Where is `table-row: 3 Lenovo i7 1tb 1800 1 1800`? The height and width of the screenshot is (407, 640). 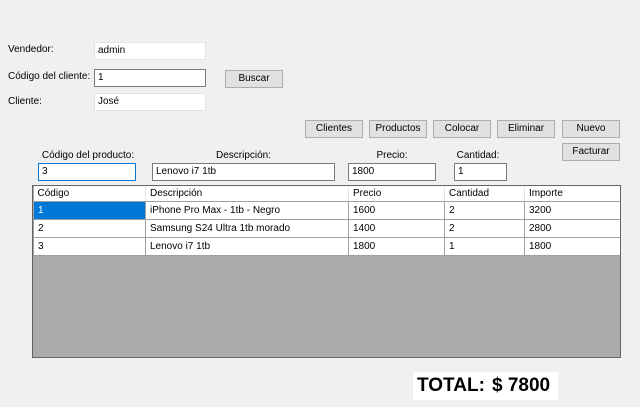
table-row: 3 Lenovo i7 1tb 1800 1 1800 is located at coordinates (326, 246).